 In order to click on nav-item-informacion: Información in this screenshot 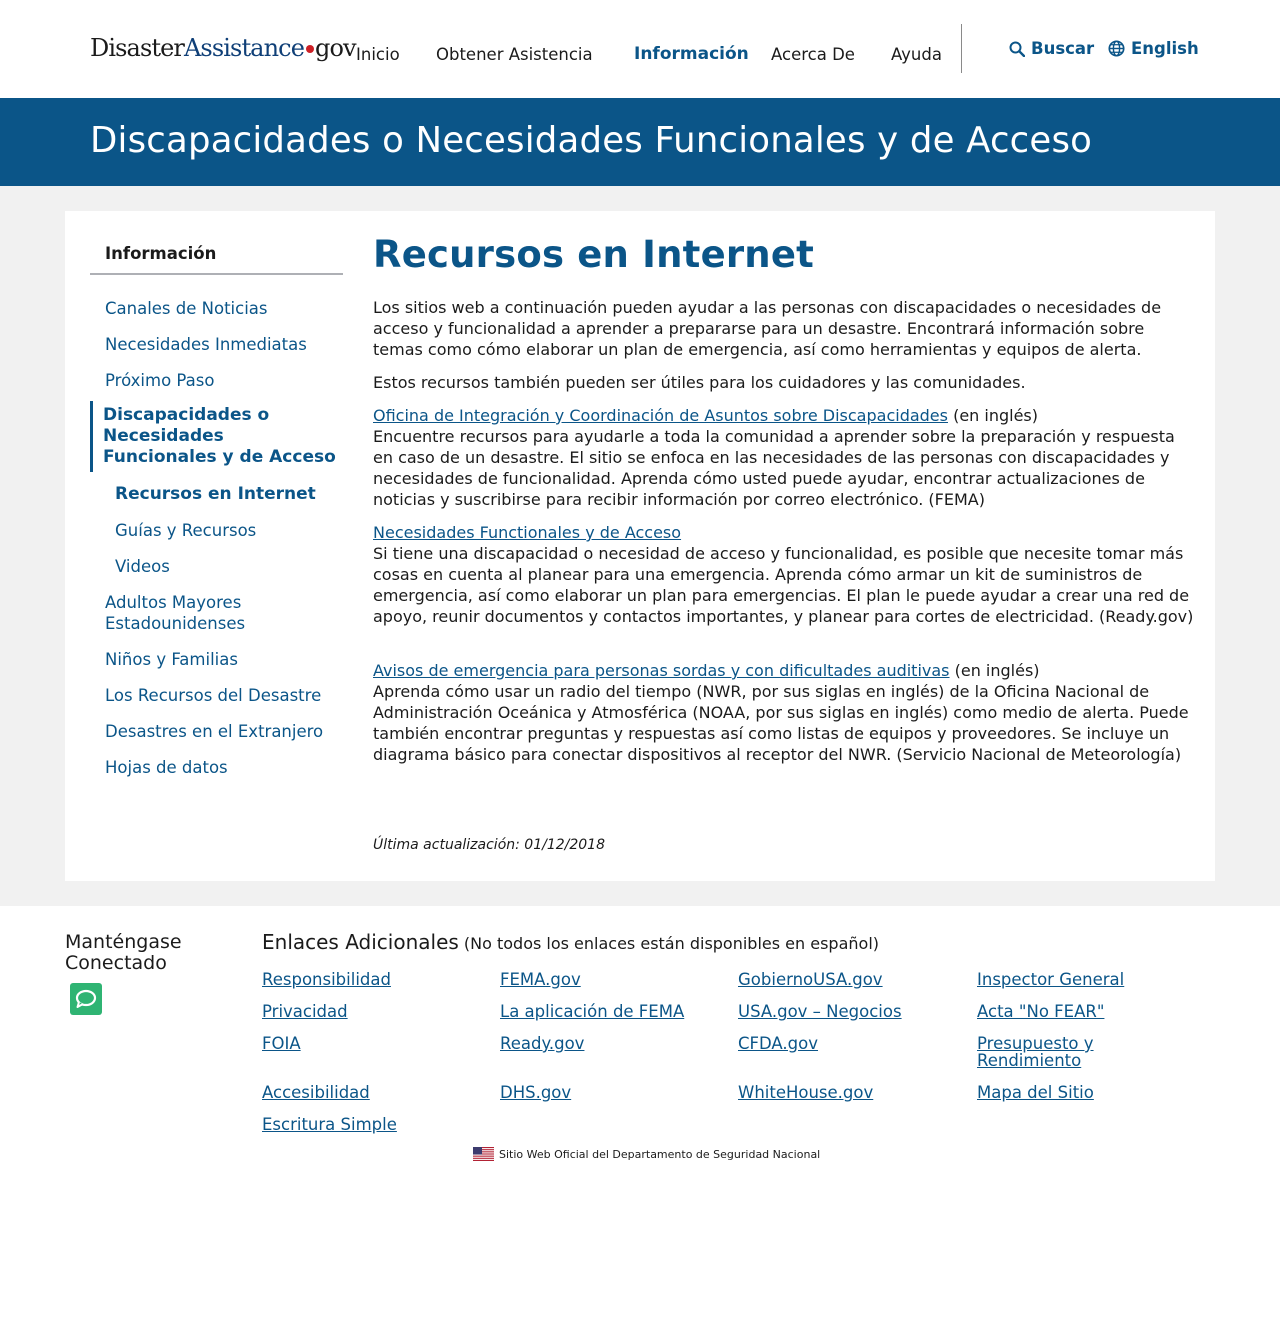, I will do `click(691, 54)`.